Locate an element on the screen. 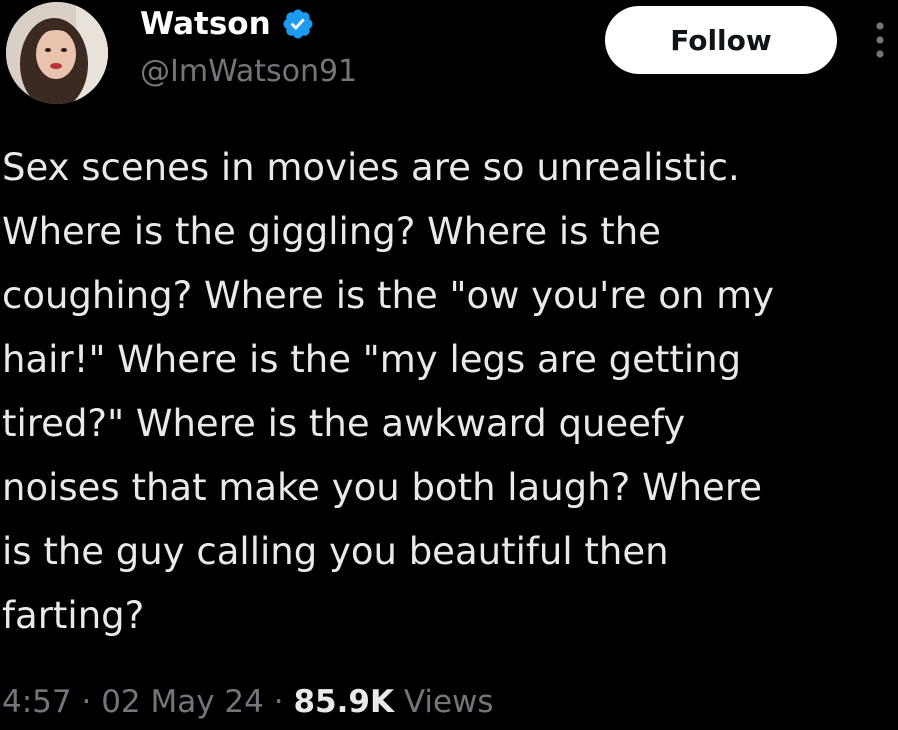 The height and width of the screenshot is (730, 898). display-name: Watson is located at coordinates (205, 24).